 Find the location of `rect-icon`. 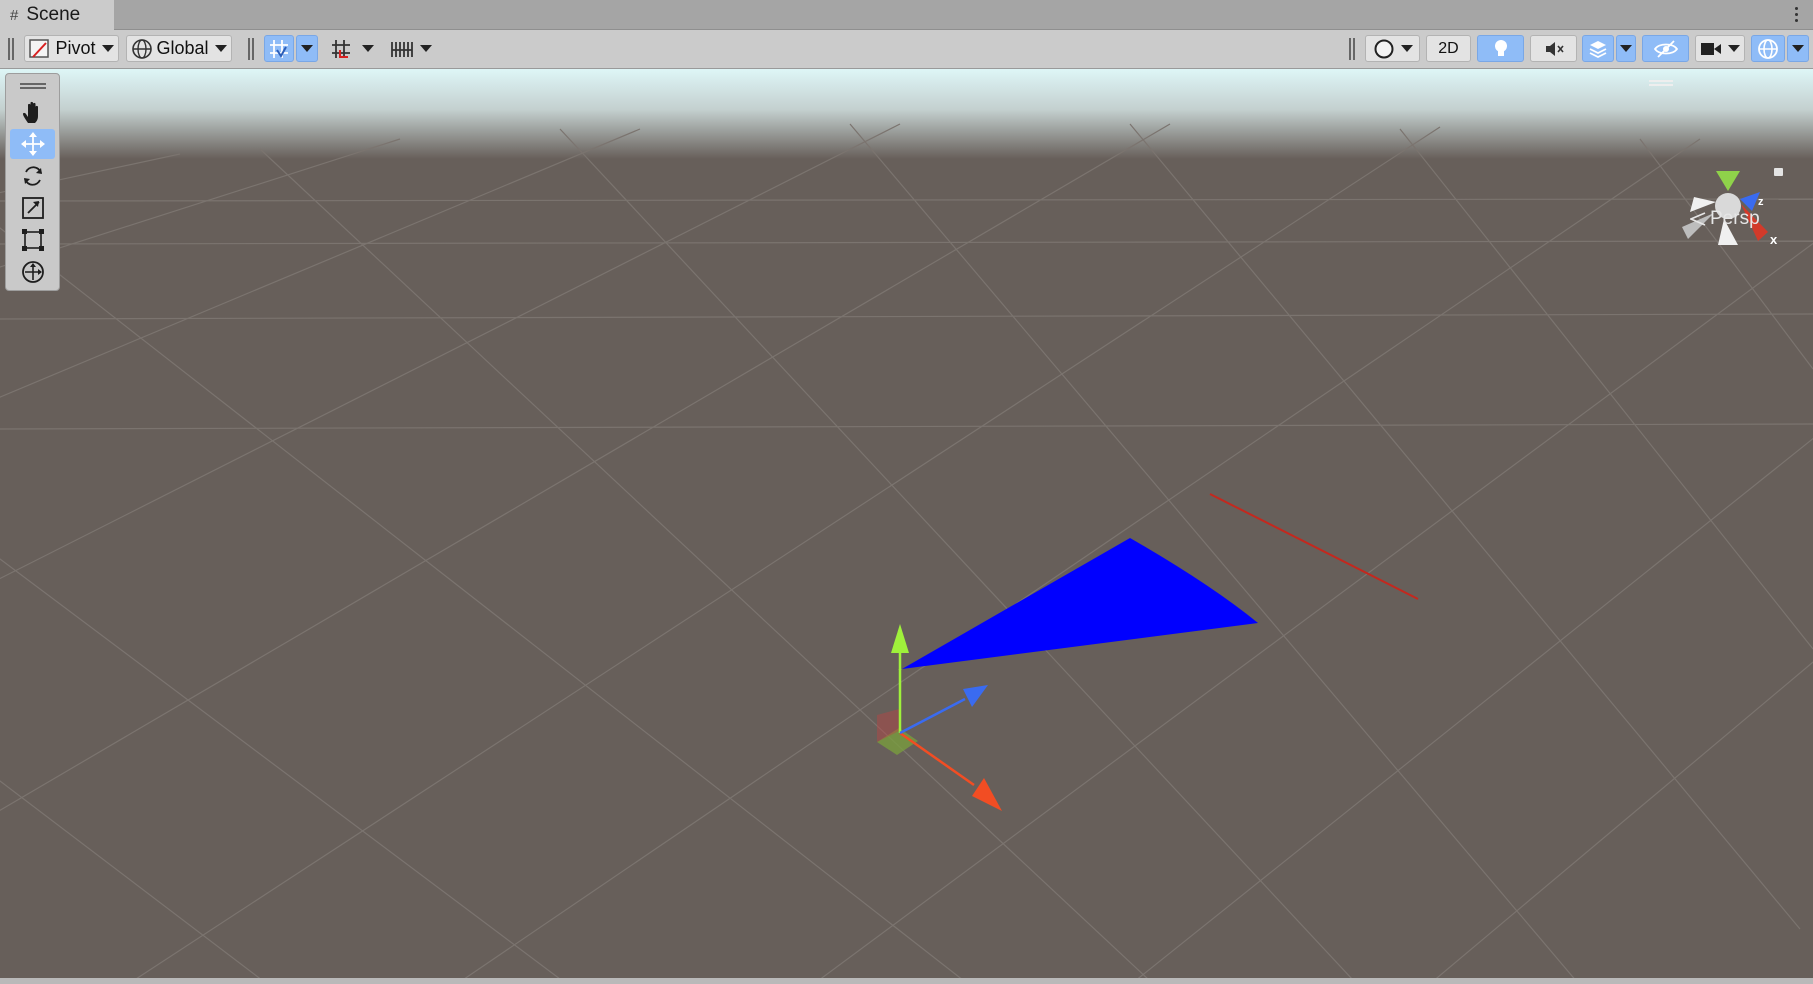

rect-icon is located at coordinates (32, 240).